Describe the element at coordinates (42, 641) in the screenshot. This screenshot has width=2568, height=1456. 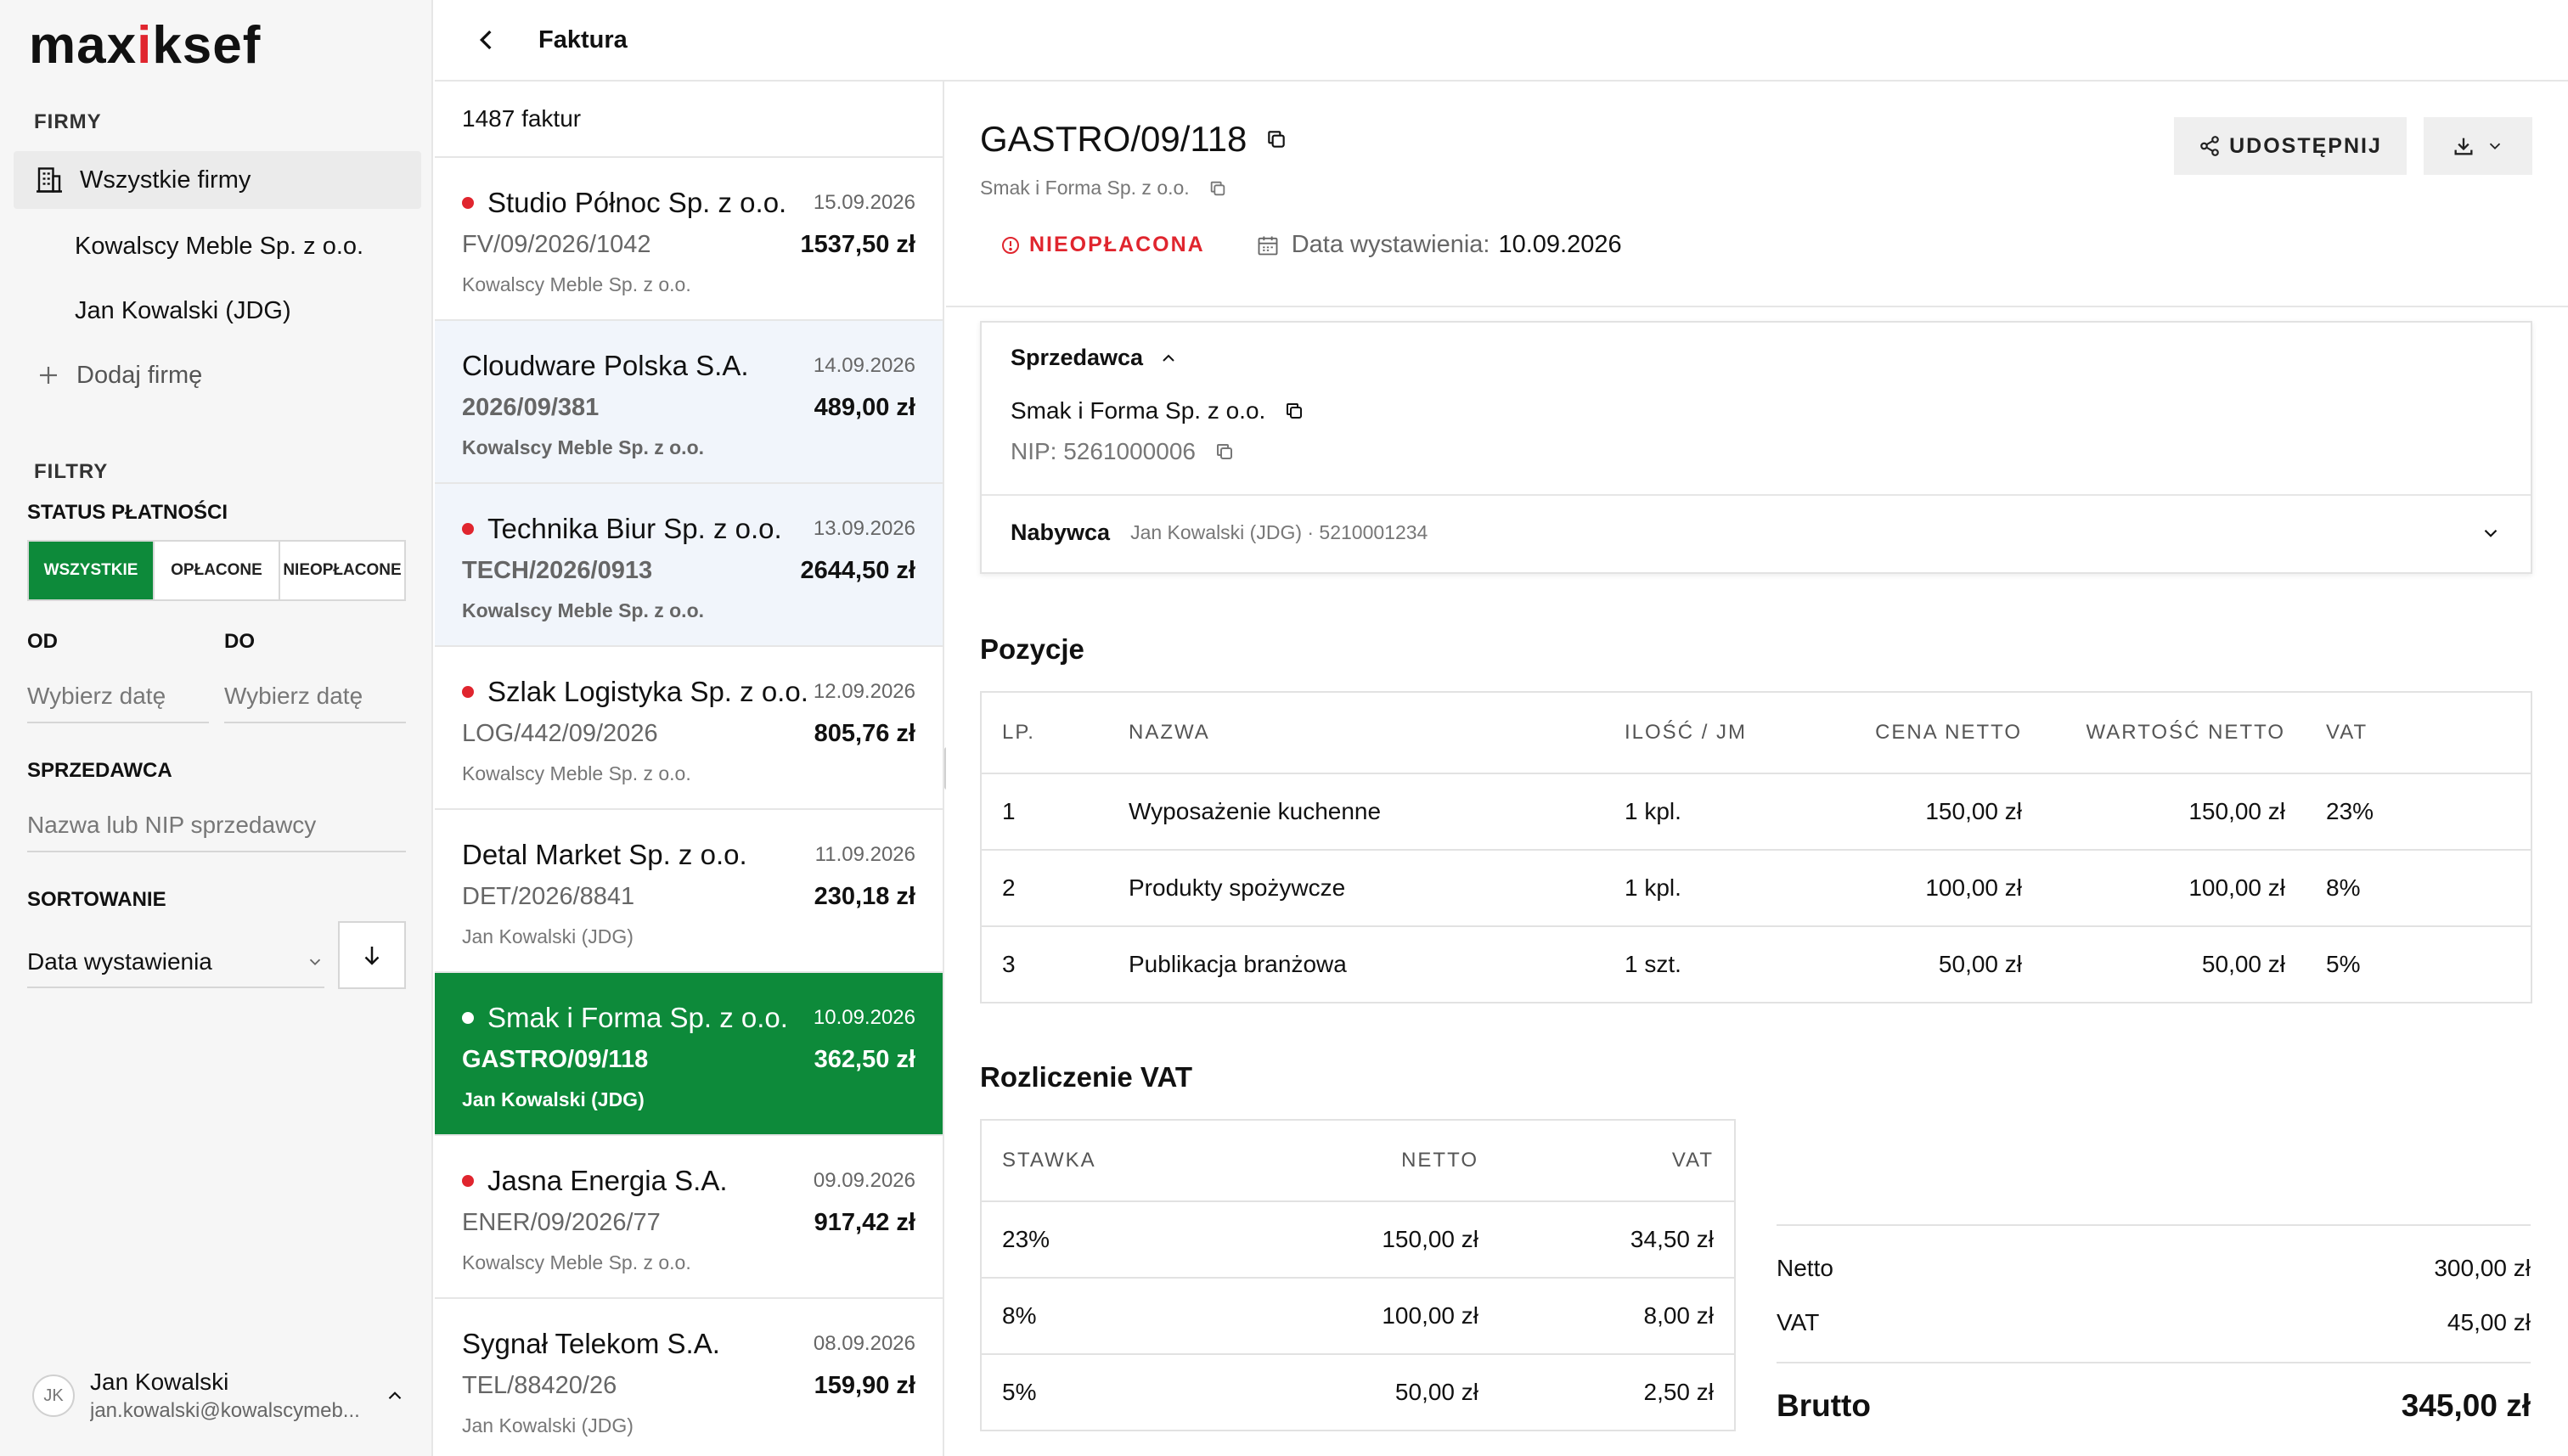
I see `date-from-label: OD` at that location.